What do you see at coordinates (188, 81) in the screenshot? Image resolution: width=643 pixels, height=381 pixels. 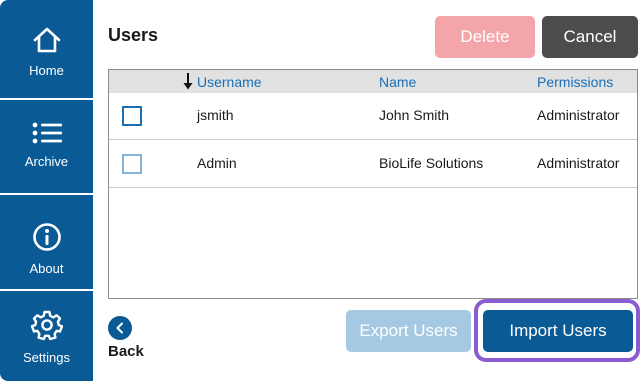 I see `sort-down-arrow-icon` at bounding box center [188, 81].